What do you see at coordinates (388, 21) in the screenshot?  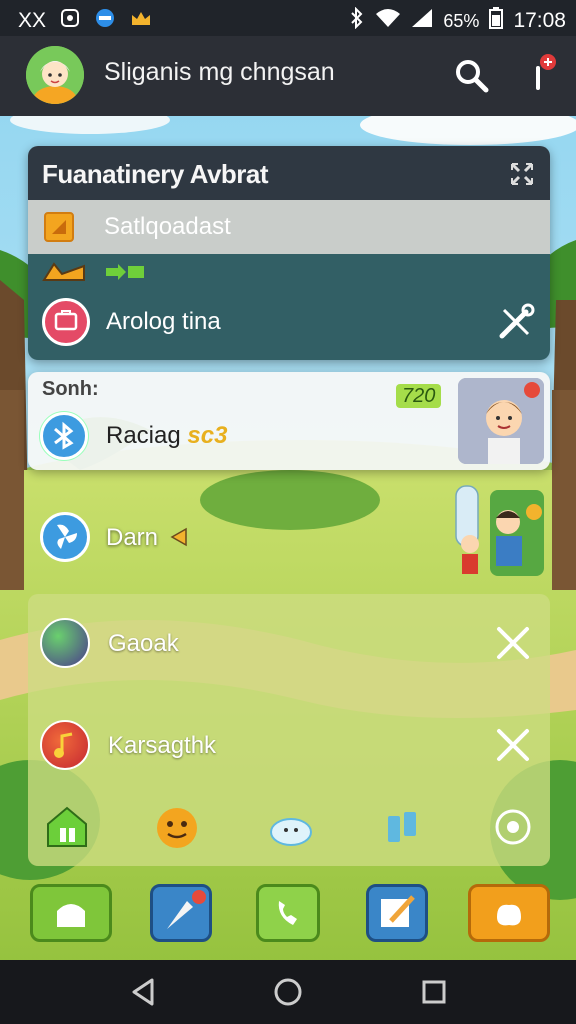 I see `wifi-icon` at bounding box center [388, 21].